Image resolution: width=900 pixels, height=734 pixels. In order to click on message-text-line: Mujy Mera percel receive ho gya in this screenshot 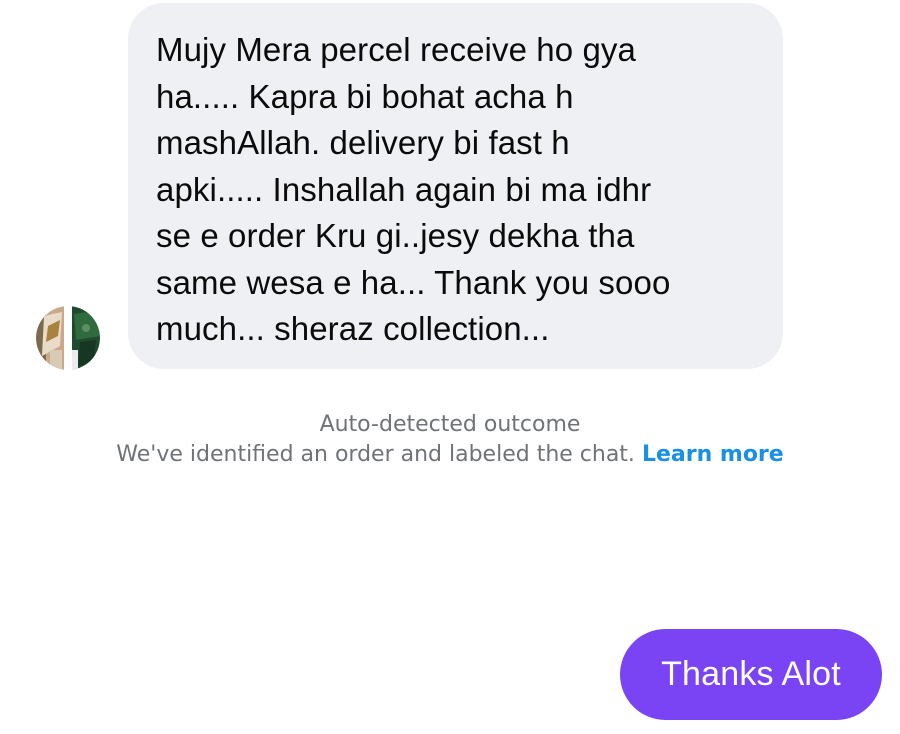, I will do `click(396, 49)`.